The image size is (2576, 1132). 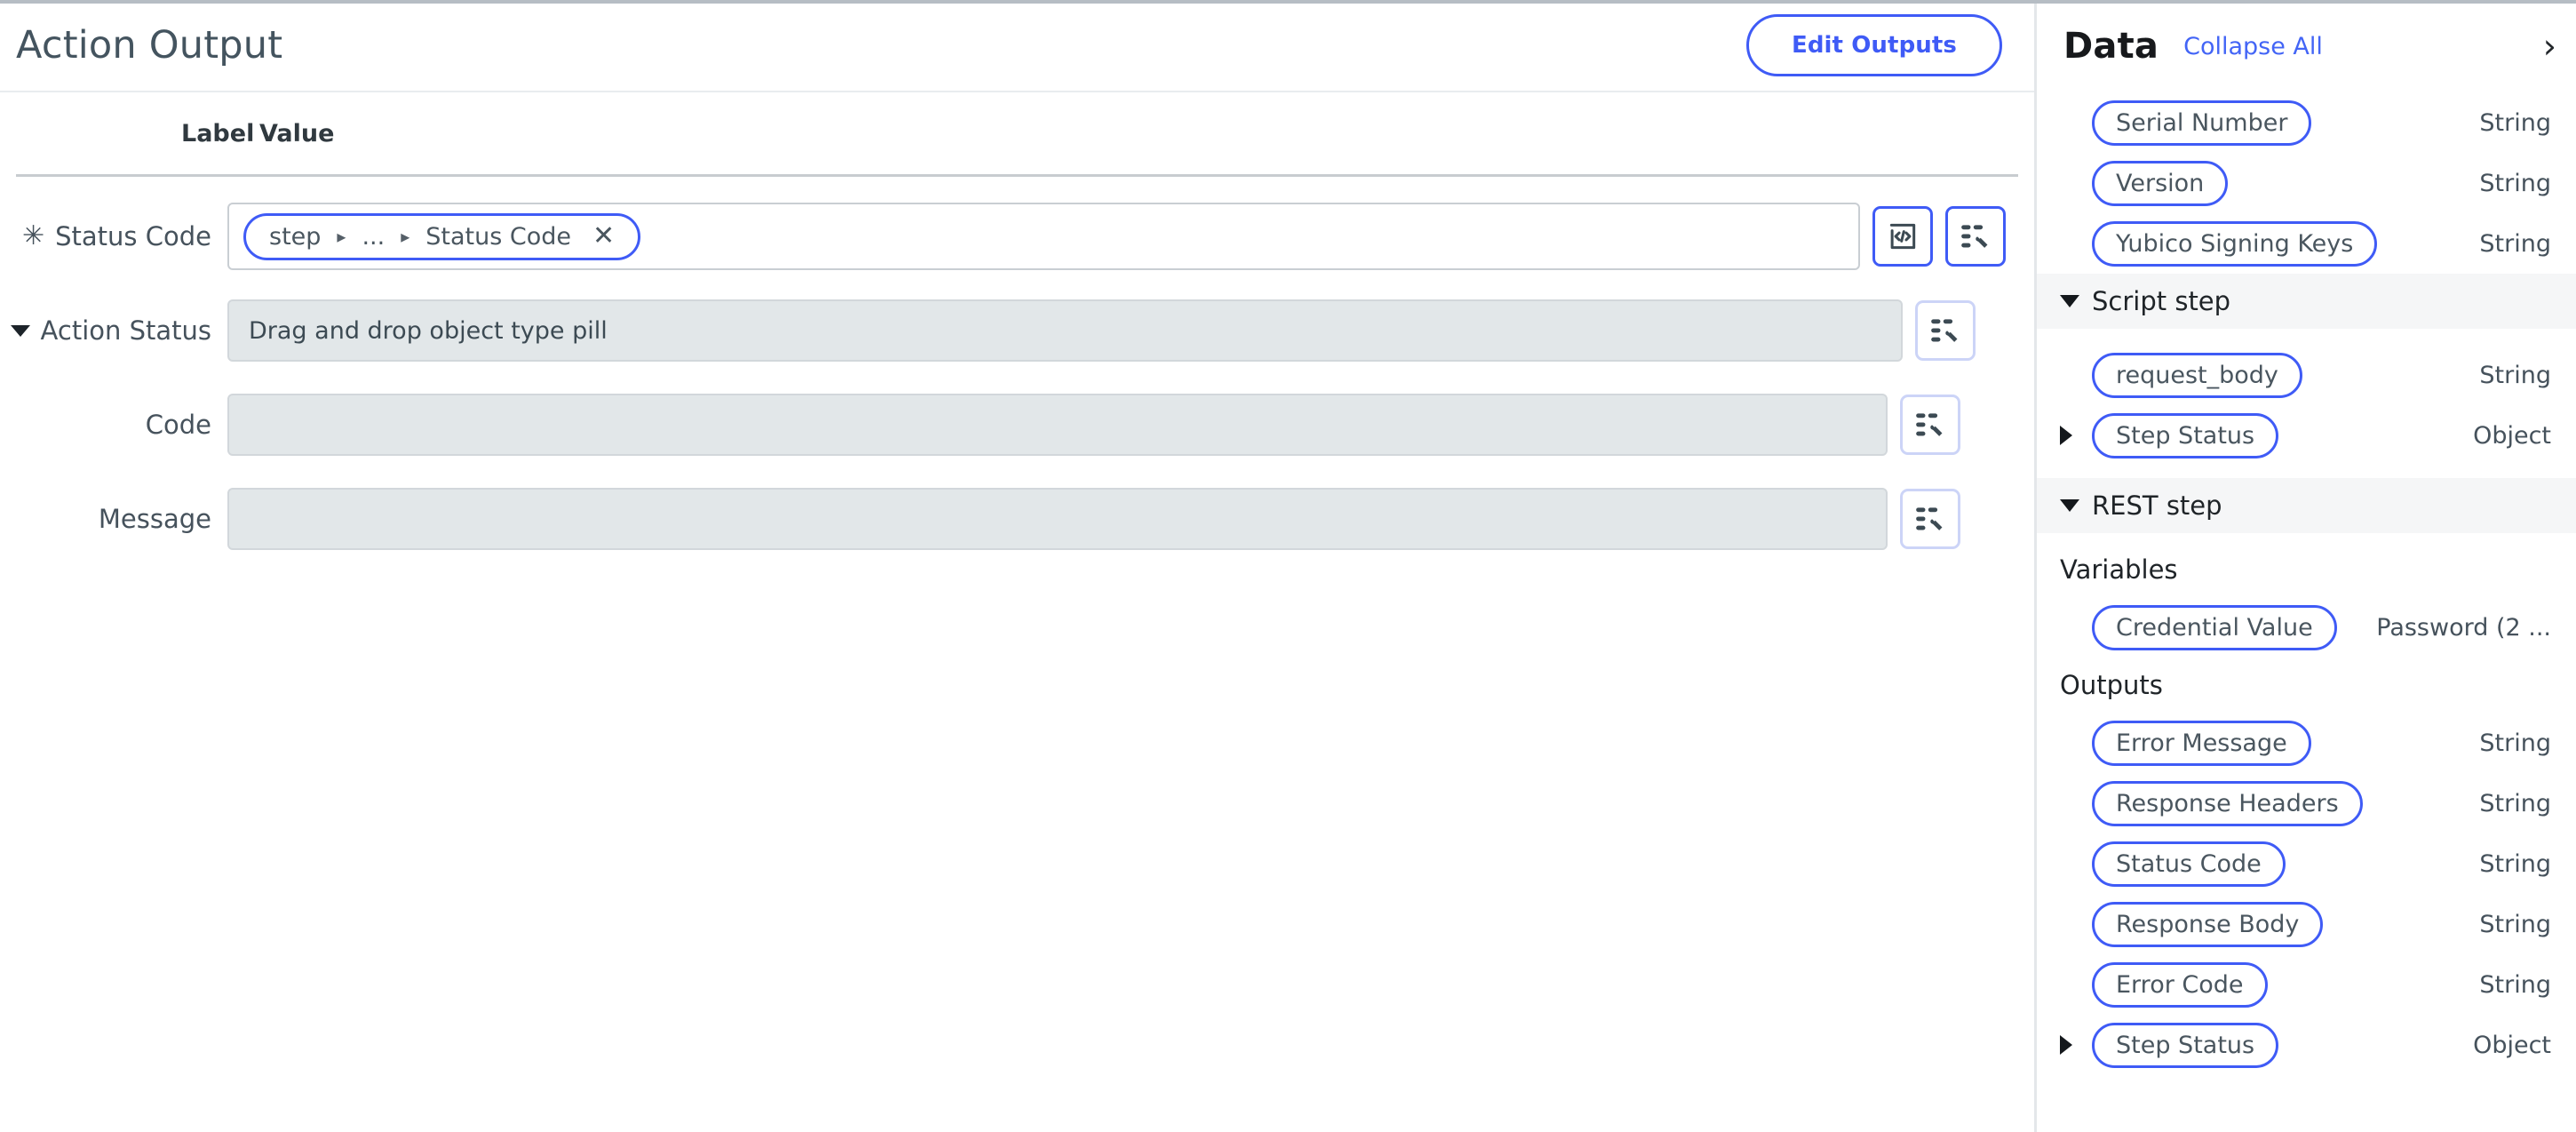 I want to click on row-message: Message, so click(x=1017, y=519).